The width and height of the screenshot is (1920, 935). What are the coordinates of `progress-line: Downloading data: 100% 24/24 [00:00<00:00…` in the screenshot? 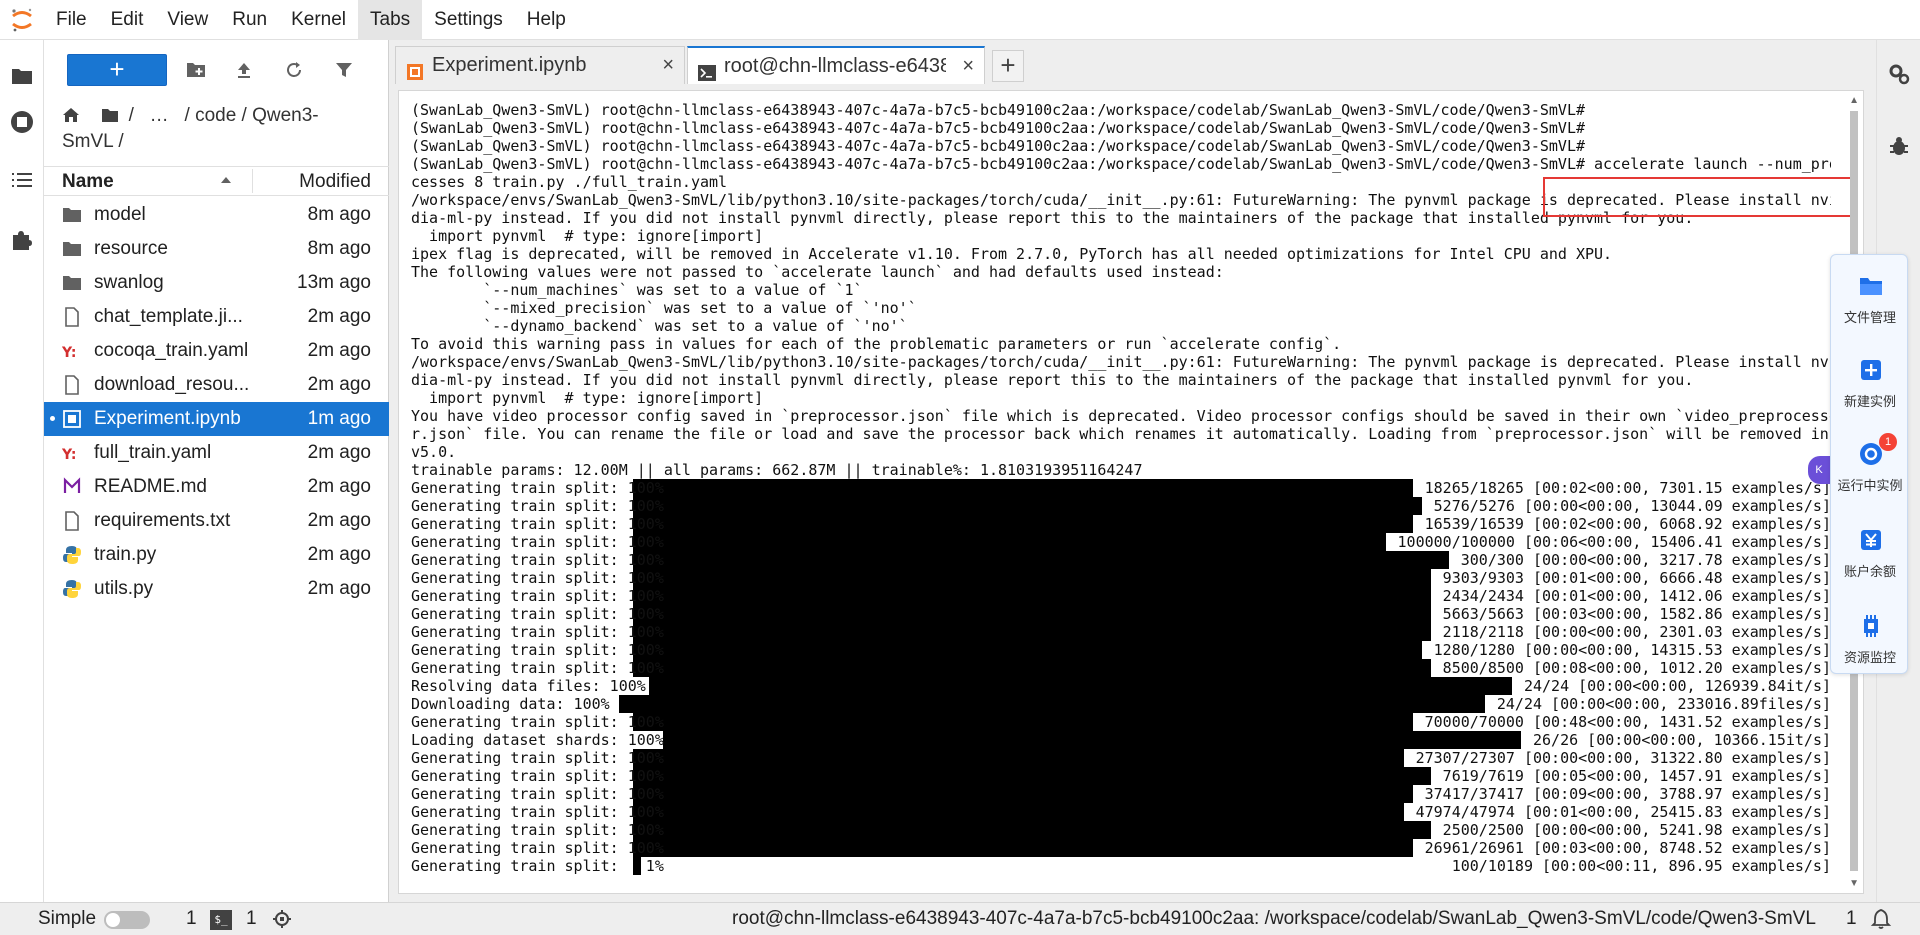 It's located at (1121, 704).